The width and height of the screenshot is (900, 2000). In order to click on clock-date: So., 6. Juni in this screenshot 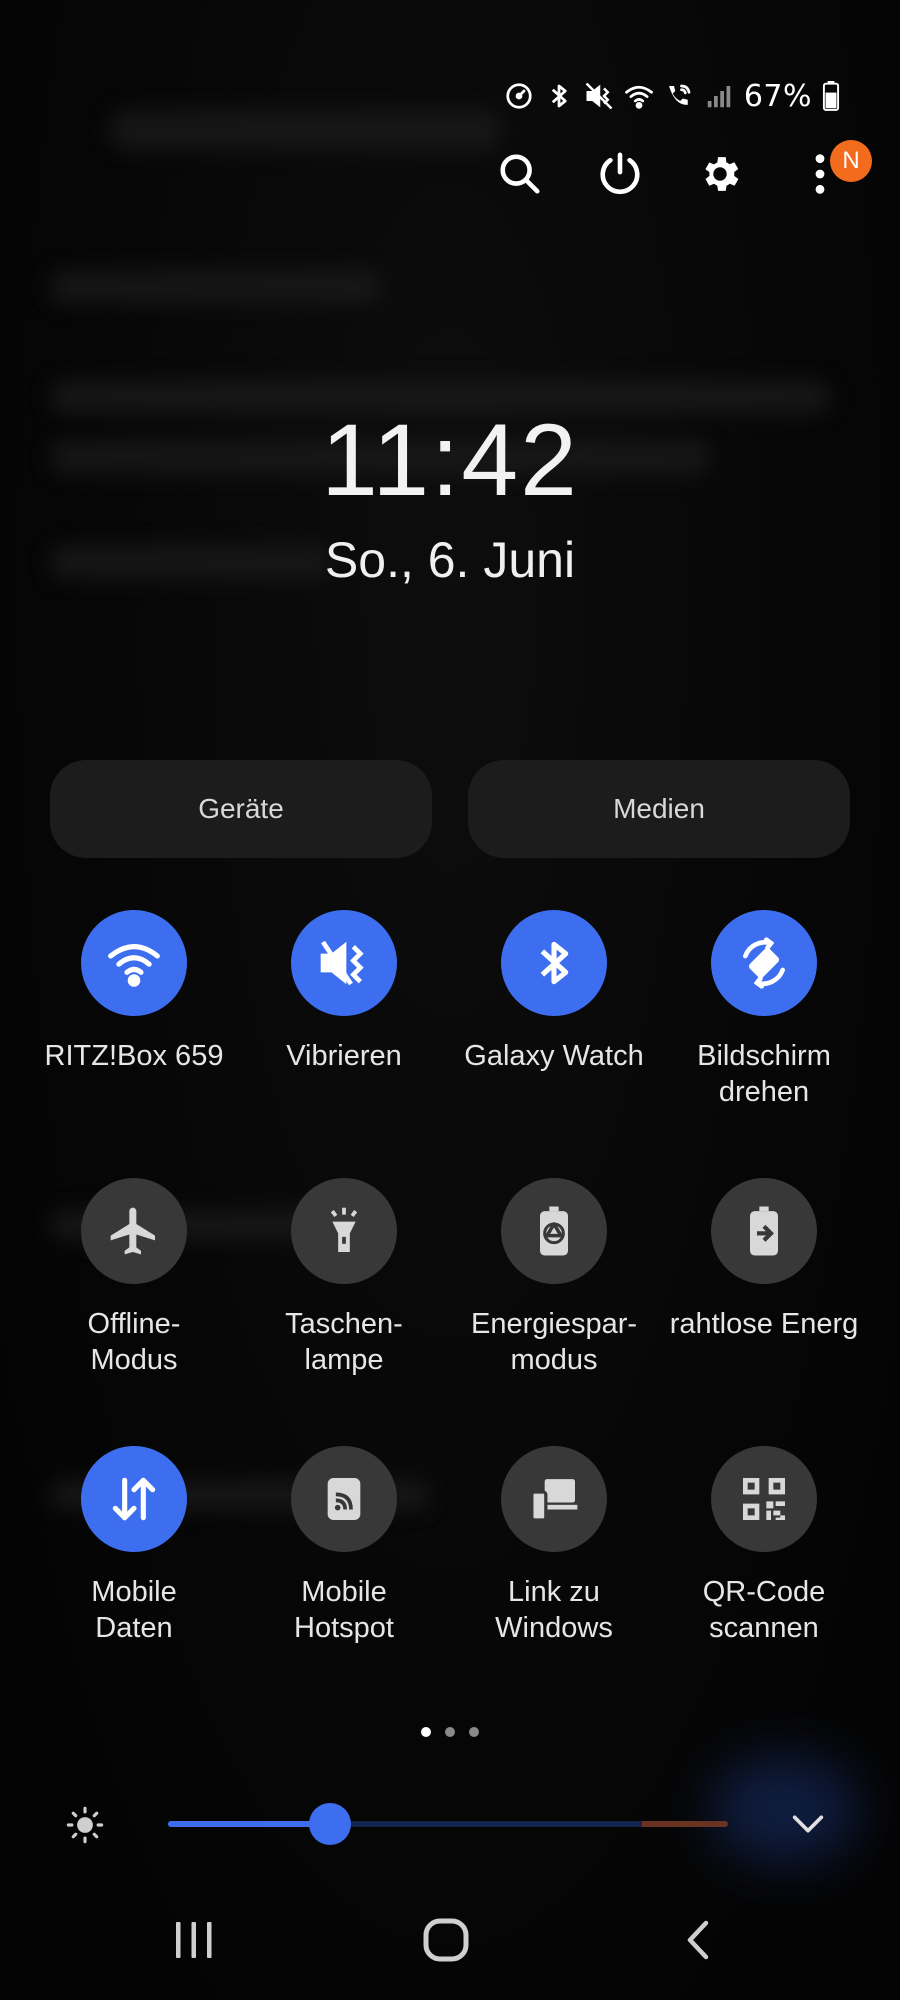, I will do `click(450, 560)`.